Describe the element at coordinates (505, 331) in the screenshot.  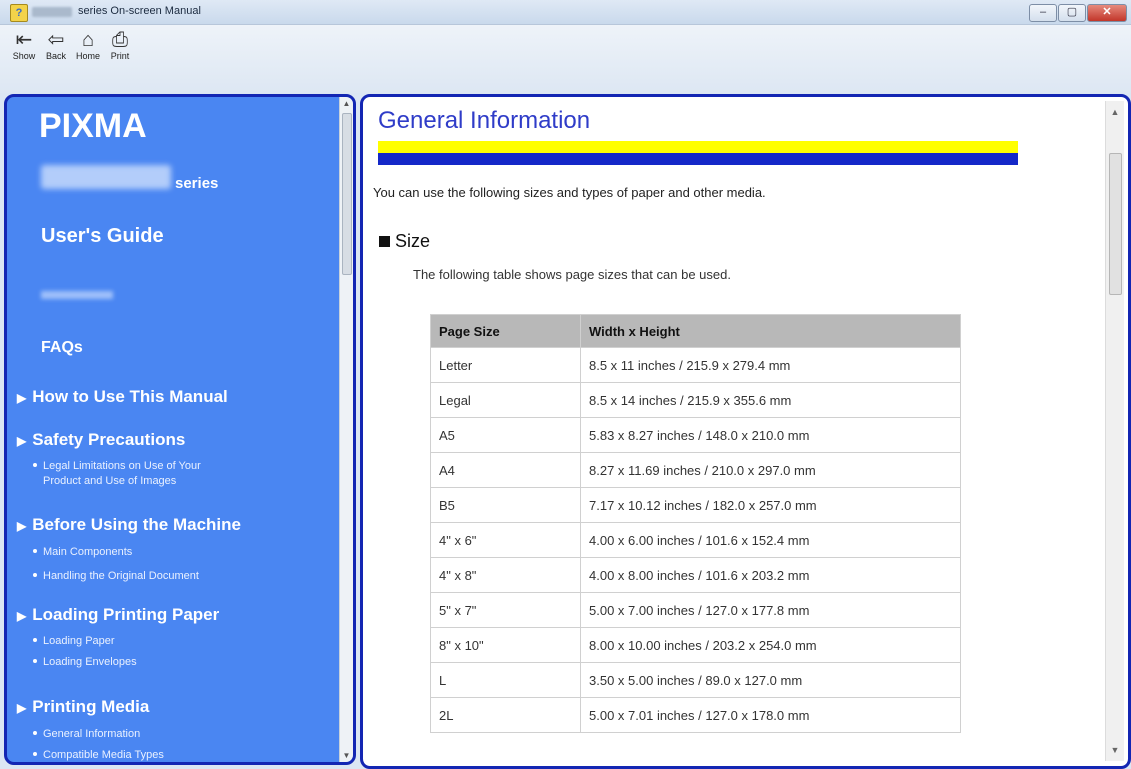
I see `column-header: Page Size` at that location.